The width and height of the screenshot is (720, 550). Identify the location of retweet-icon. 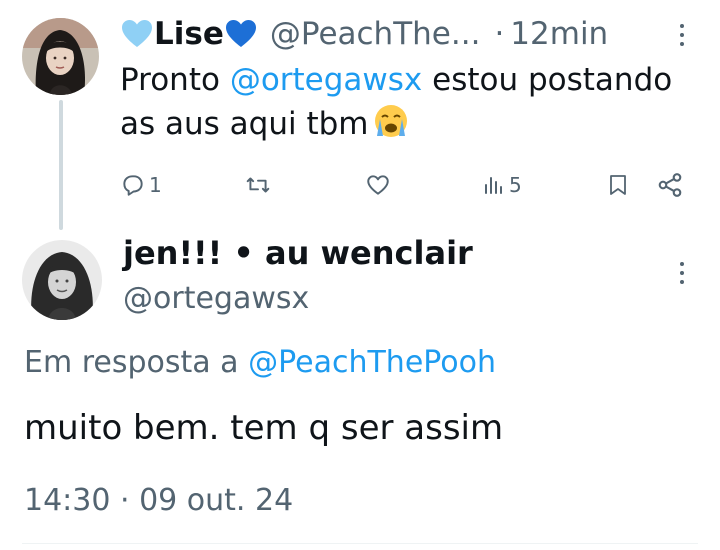
(258, 185).